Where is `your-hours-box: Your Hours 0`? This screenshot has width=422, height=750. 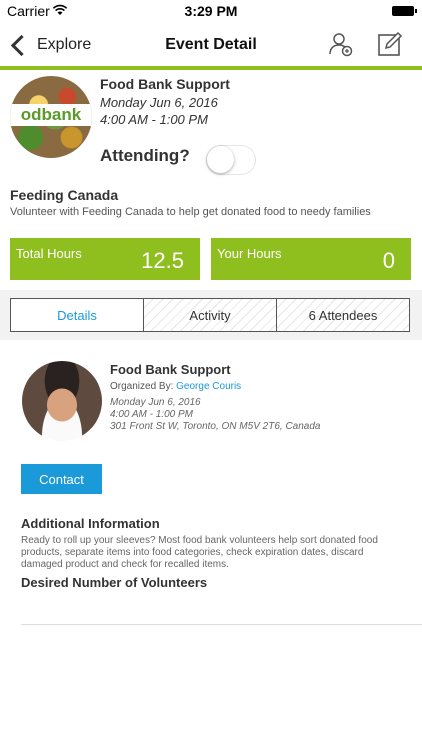
your-hours-box: Your Hours 0 is located at coordinates (311, 259).